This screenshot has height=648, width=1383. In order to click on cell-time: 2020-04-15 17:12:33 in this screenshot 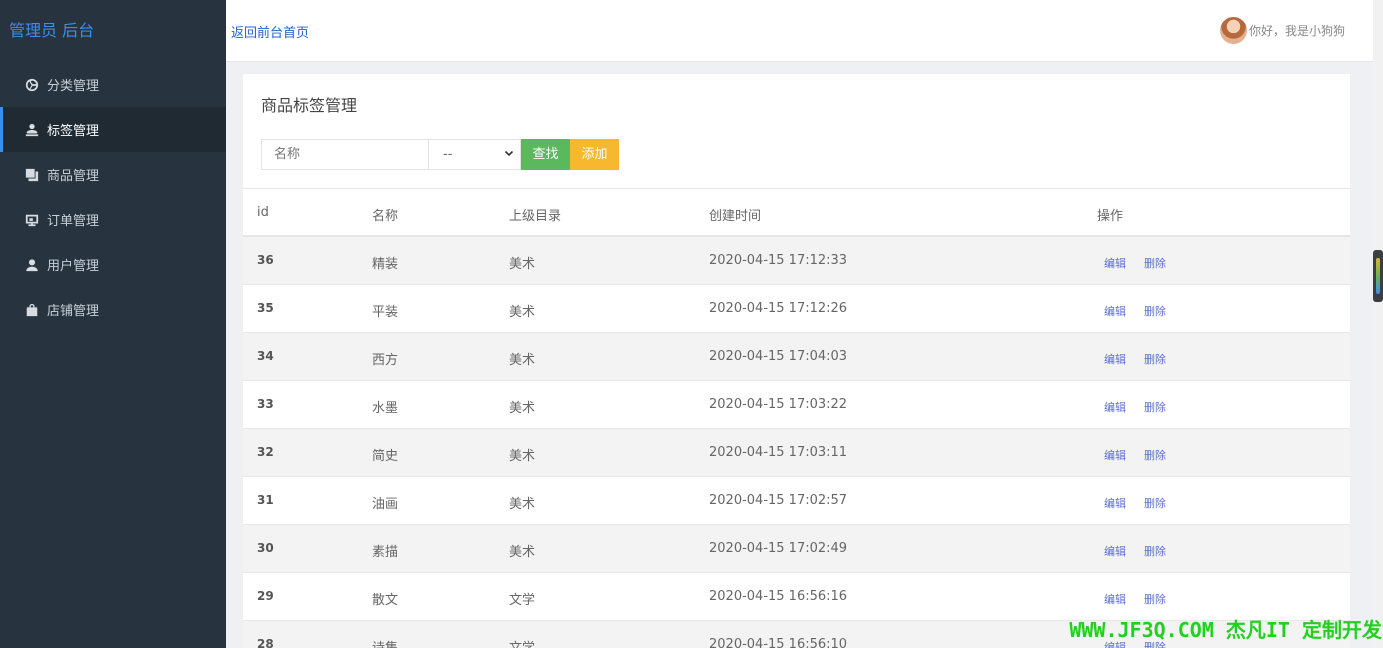, I will do `click(778, 260)`.